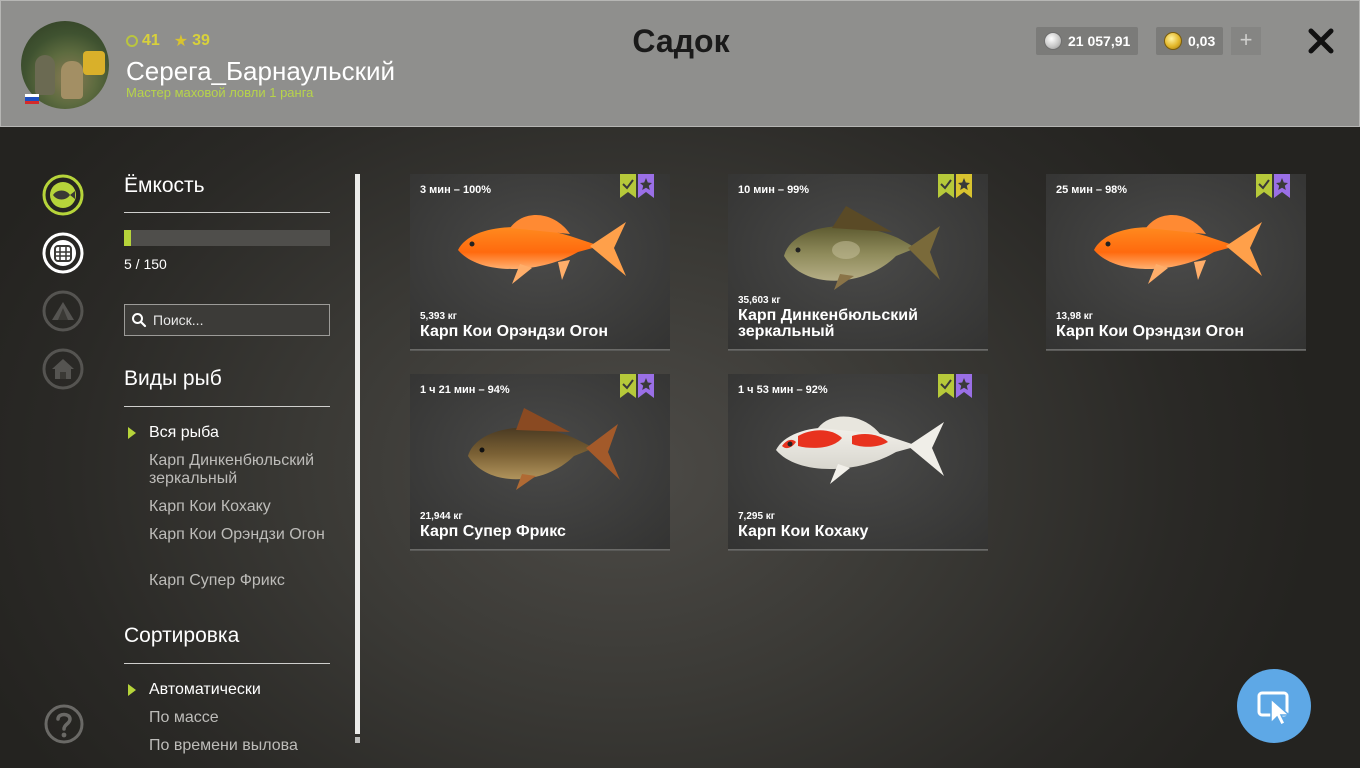 The image size is (1360, 768). Describe the element at coordinates (227, 212) in the screenshot. I see `capacity-divider` at that location.